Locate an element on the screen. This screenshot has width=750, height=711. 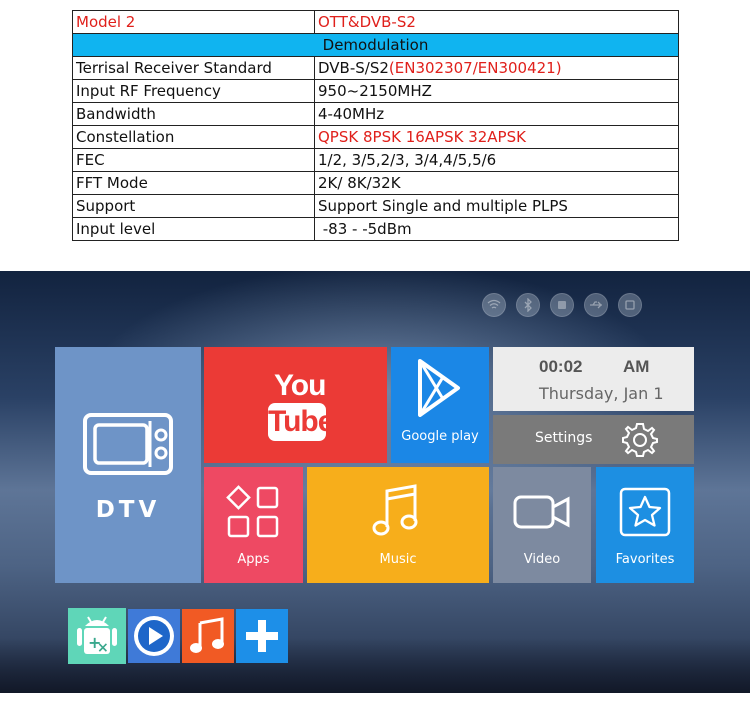
row-value: 950~2150MHZ is located at coordinates (496, 91).